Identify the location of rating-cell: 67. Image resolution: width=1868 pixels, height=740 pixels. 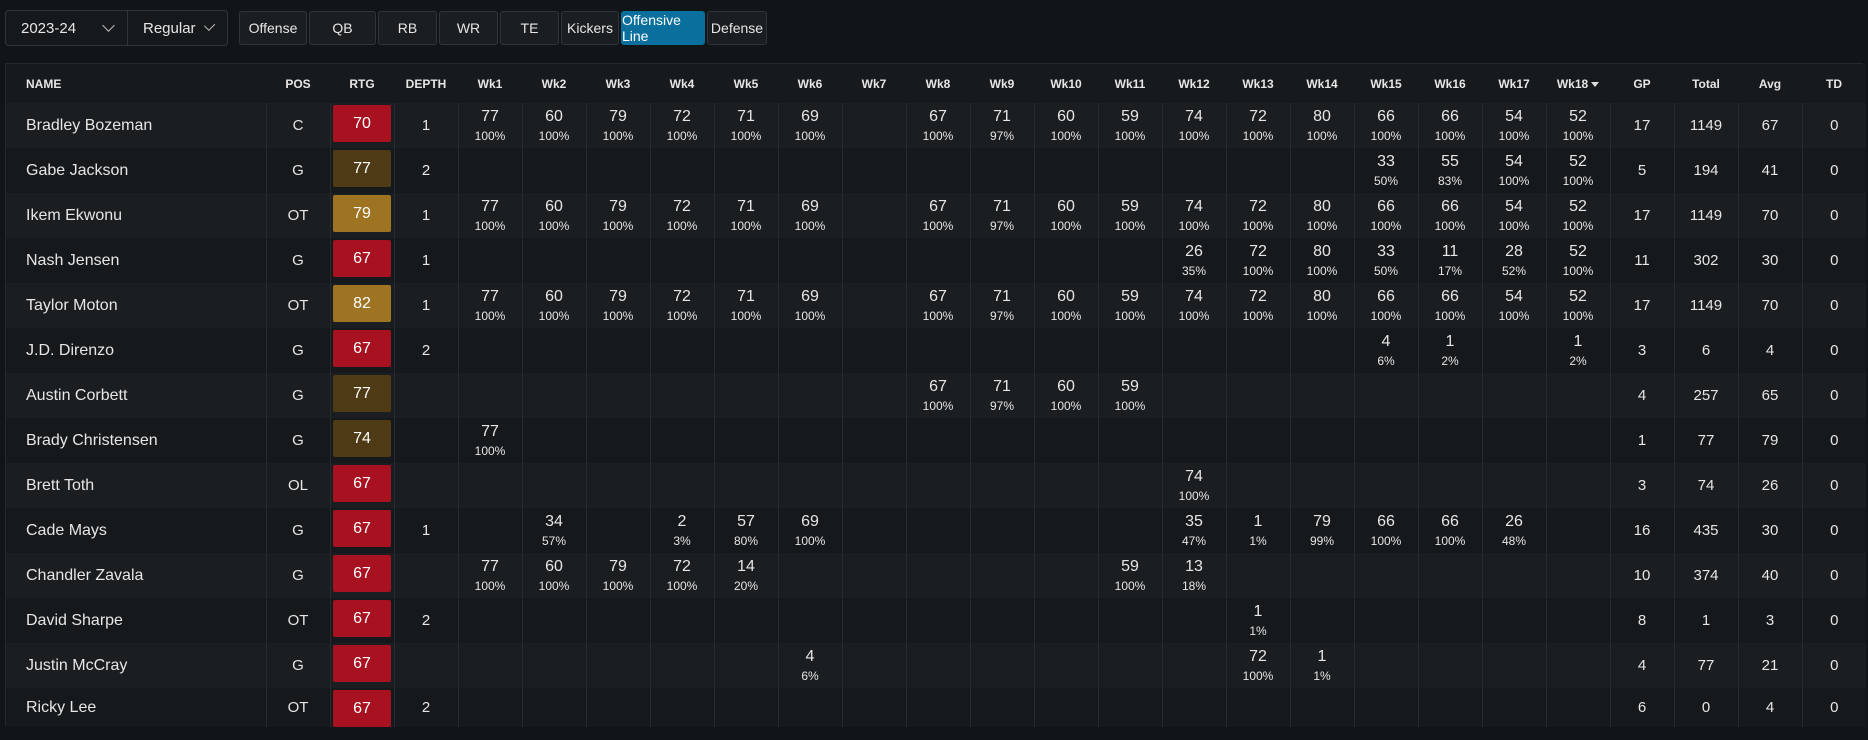
(361, 620).